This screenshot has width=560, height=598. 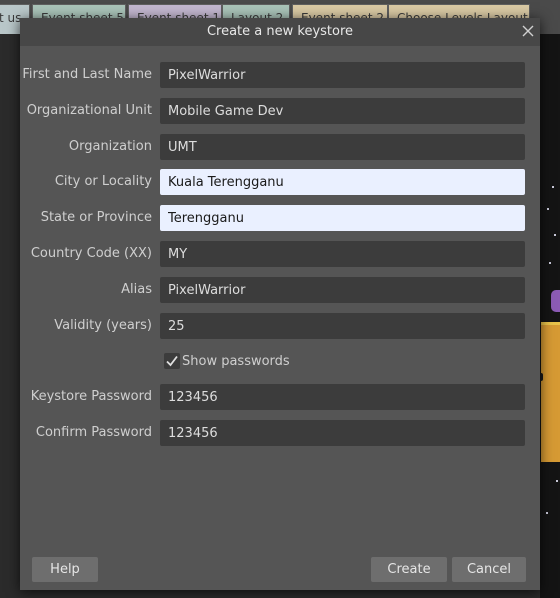 I want to click on city-label: City or Locality, so click(x=103, y=181).